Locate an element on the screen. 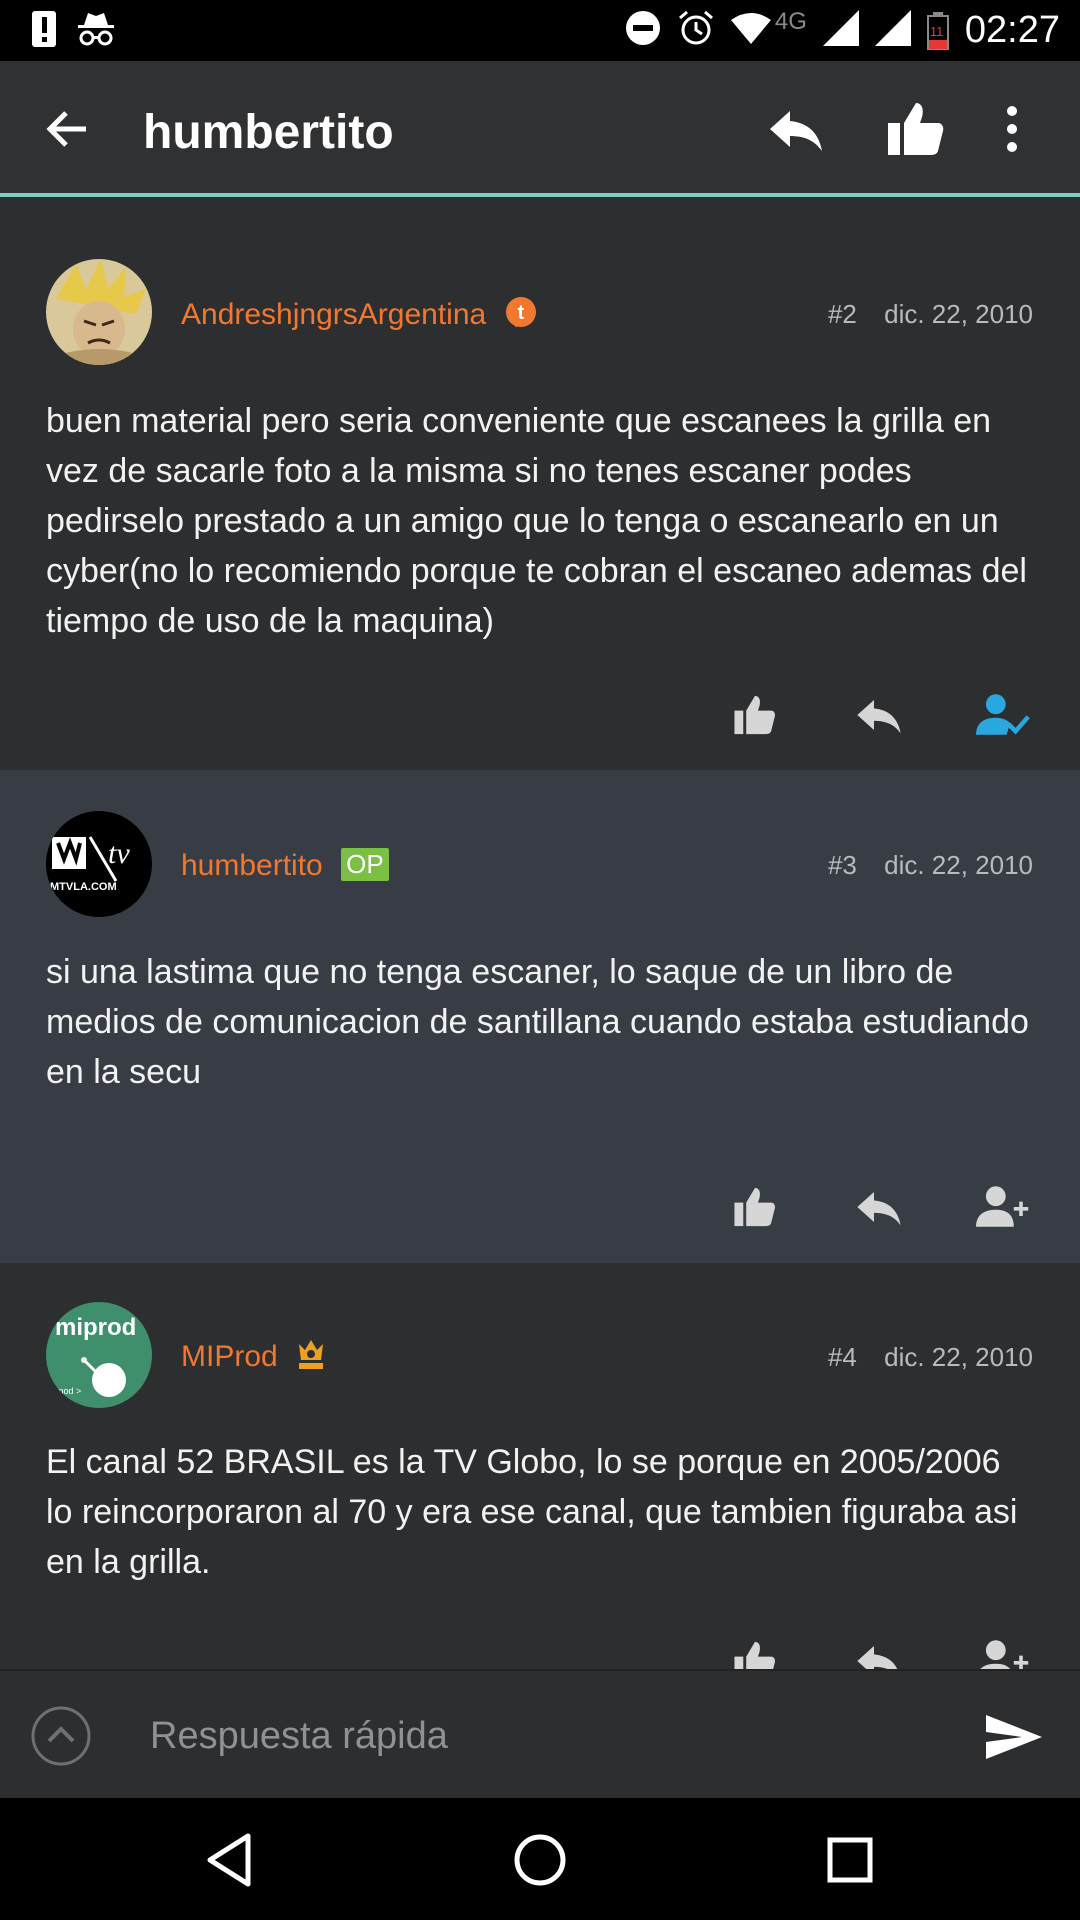 Image resolution: width=1080 pixels, height=1920 pixels. post-author: AndreshjngrsArgentina t is located at coordinates (359, 317).